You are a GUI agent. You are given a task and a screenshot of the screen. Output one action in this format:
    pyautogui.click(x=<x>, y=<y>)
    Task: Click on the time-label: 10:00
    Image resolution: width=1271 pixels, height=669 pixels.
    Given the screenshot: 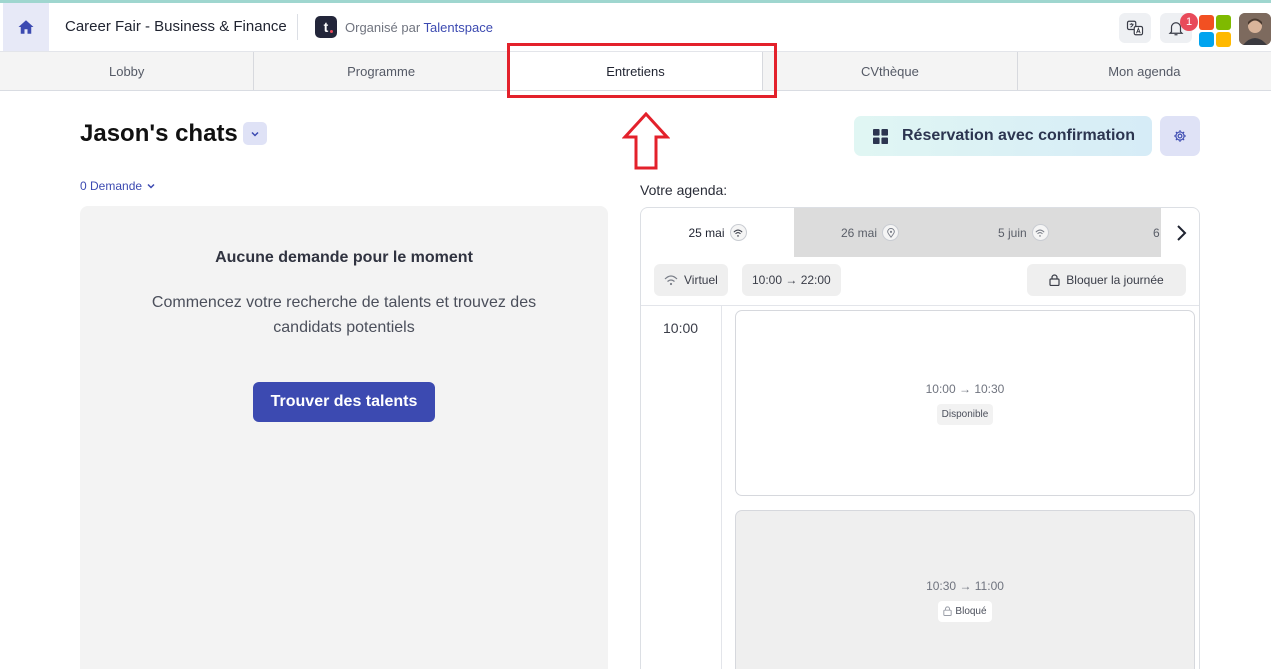 What is the action you would take?
    pyautogui.click(x=681, y=328)
    